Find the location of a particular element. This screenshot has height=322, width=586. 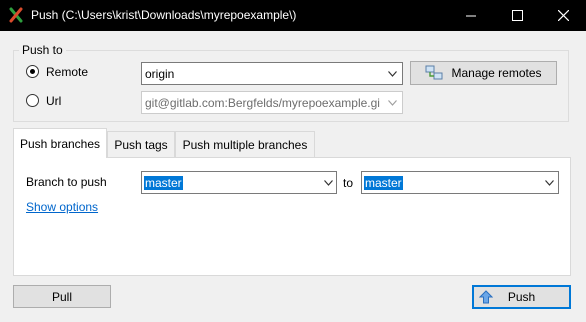

tab-push-branches: Push branches is located at coordinates (60, 143).